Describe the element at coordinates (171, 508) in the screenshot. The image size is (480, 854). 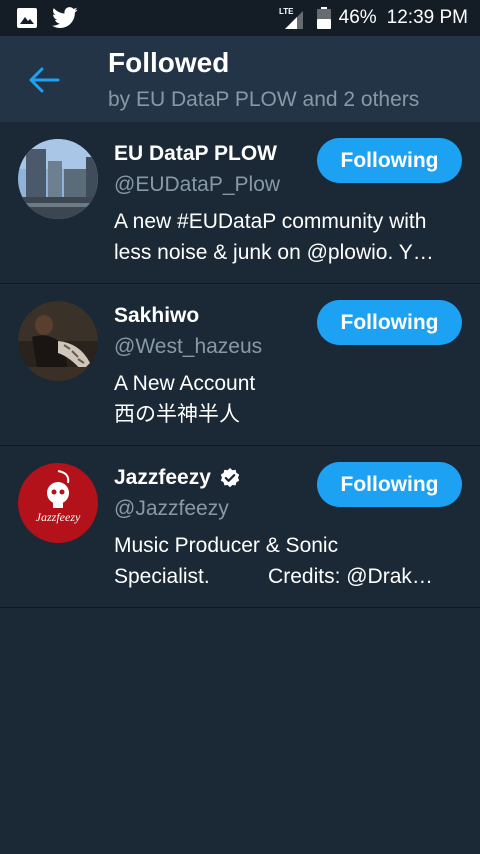
I see `user-handle: @Jazzfeezy` at that location.